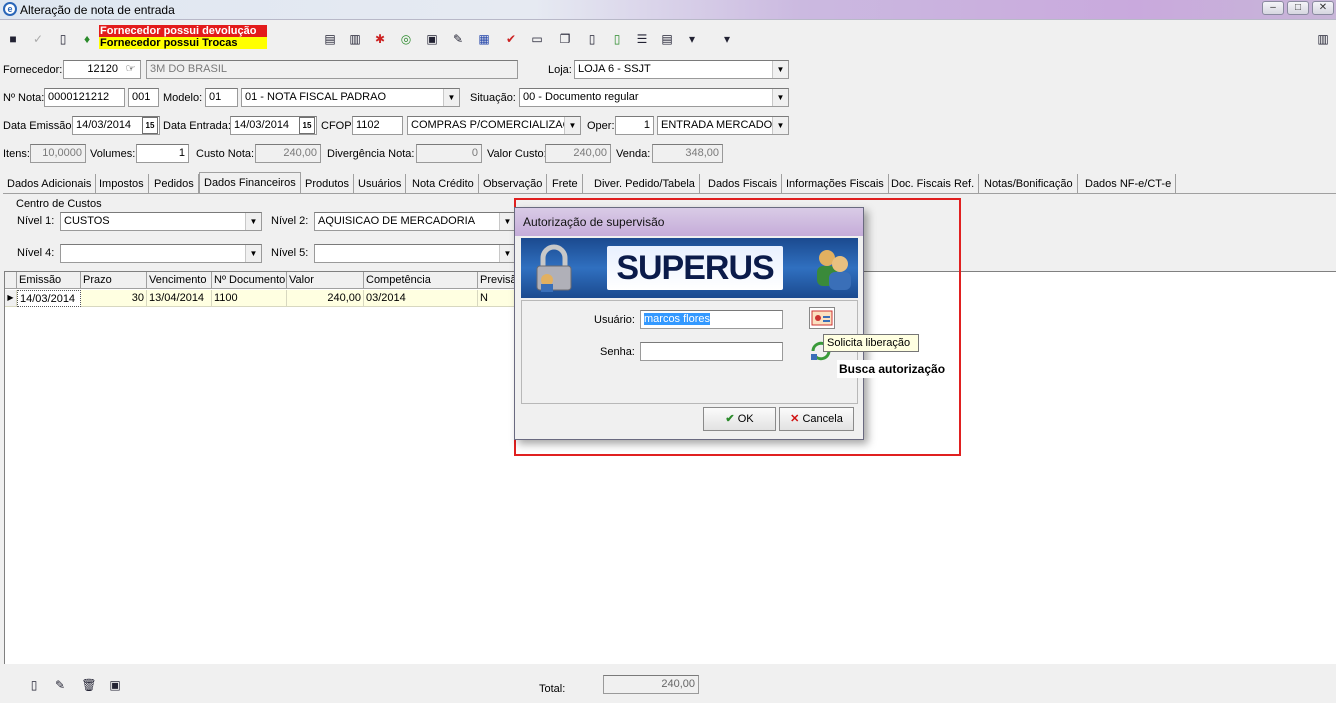  I want to click on copy-icon: ❐, so click(565, 39).